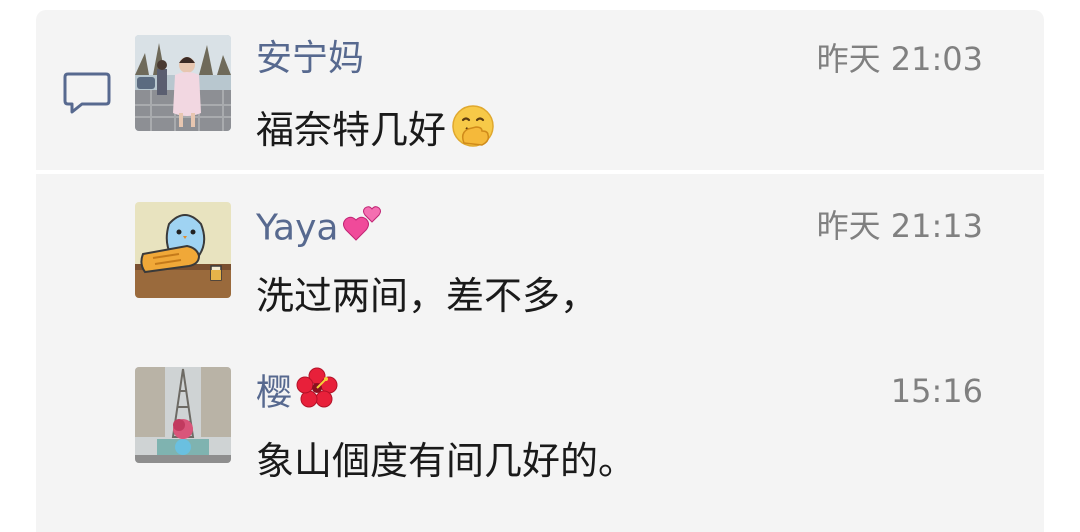 The width and height of the screenshot is (1080, 532). What do you see at coordinates (363, 229) in the screenshot?
I see `two-hearts-emoji` at bounding box center [363, 229].